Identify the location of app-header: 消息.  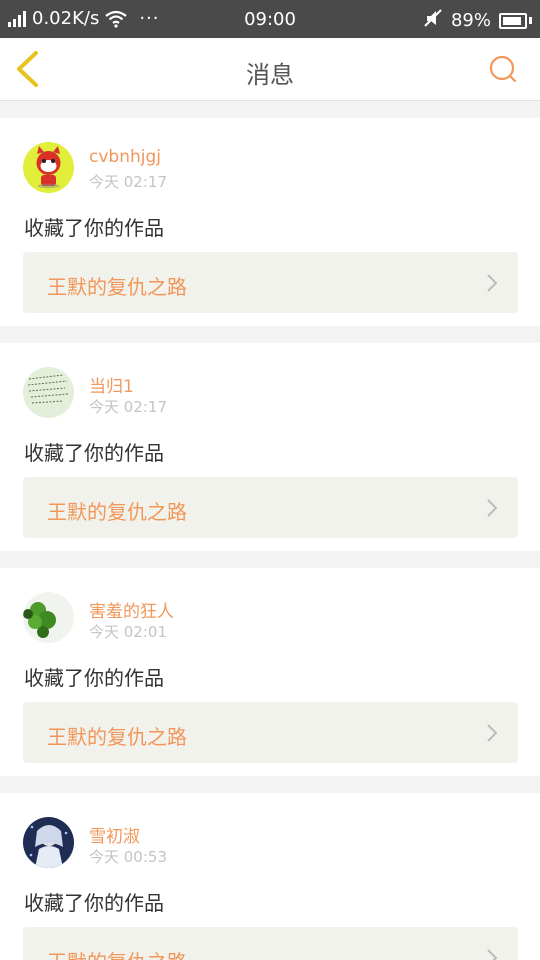
(270, 69).